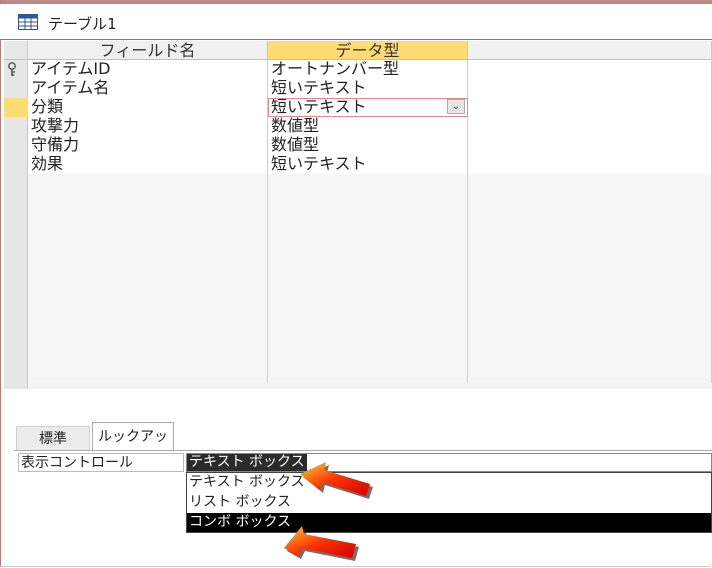 The width and height of the screenshot is (712, 568). What do you see at coordinates (148, 69) in the screenshot?
I see `field-name-cell: アイテムID` at bounding box center [148, 69].